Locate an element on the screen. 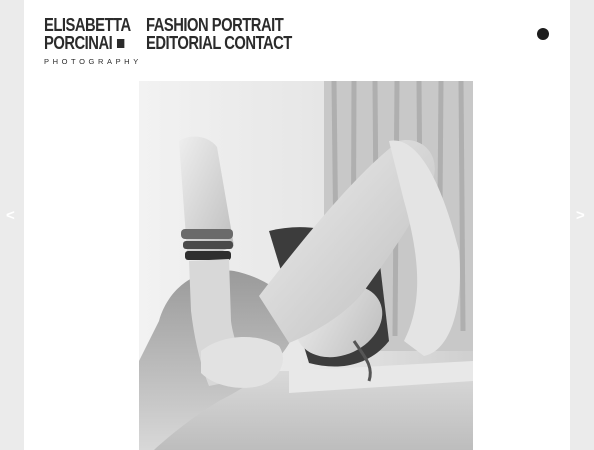 The width and height of the screenshot is (594, 450). nav-row-1: FASHION PORTRAIT is located at coordinates (219, 25).